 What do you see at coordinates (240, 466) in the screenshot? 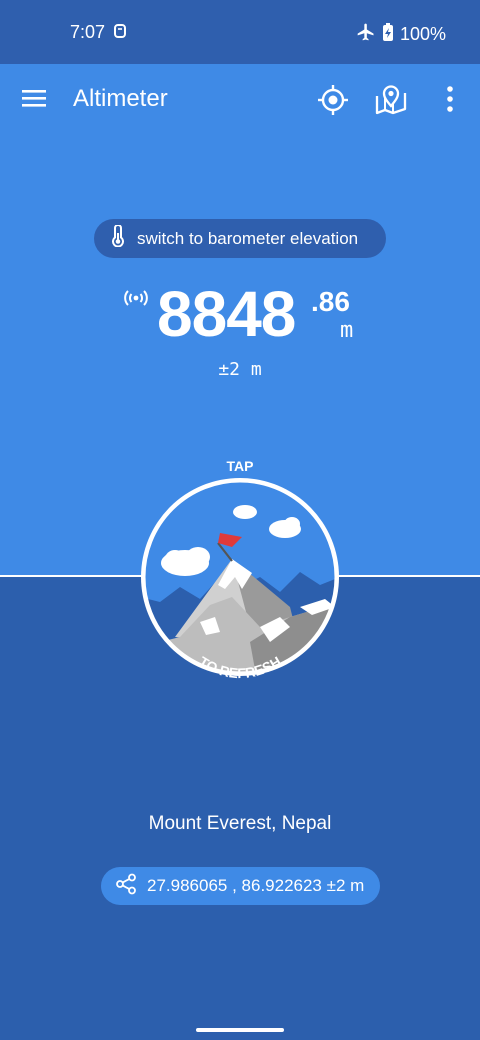
I see `tap-label: TAP` at bounding box center [240, 466].